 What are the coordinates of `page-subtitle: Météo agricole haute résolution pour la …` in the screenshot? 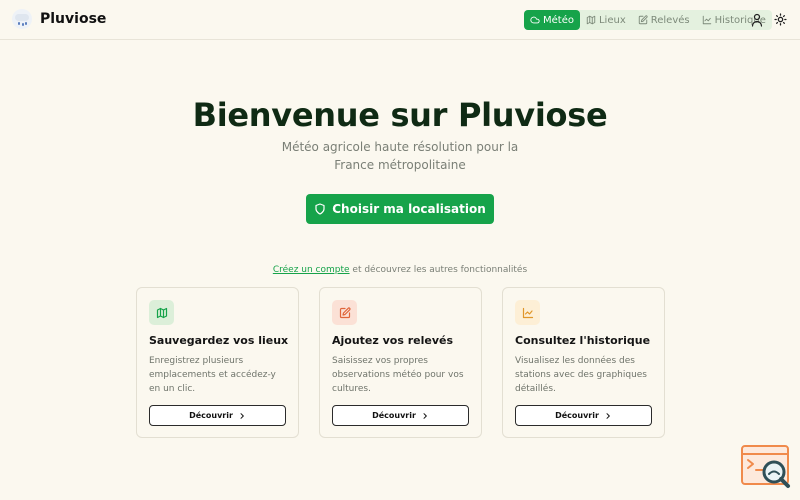 It's located at (400, 156).